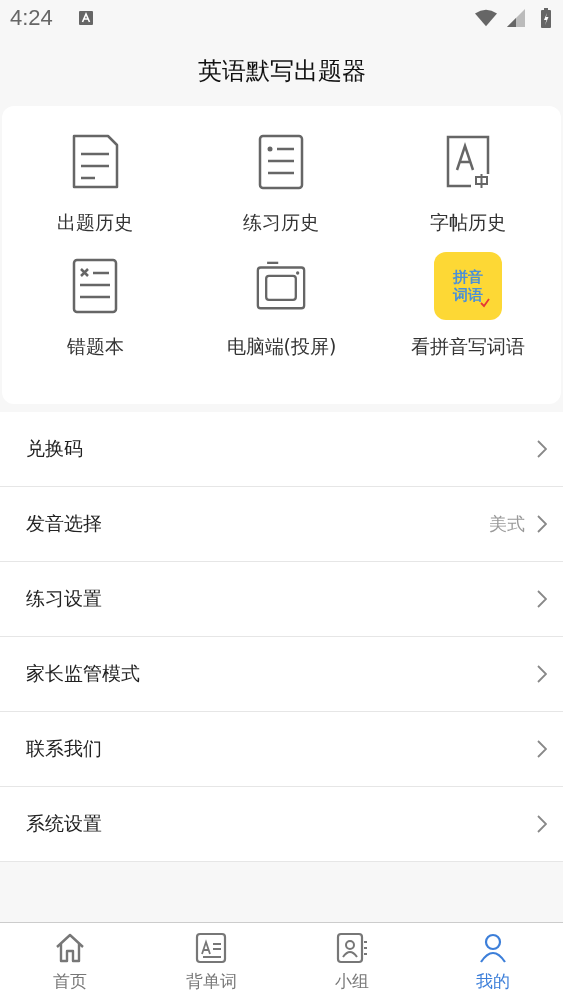 The width and height of the screenshot is (563, 1002). I want to click on app-icon-text: 拼音, so click(467, 277).